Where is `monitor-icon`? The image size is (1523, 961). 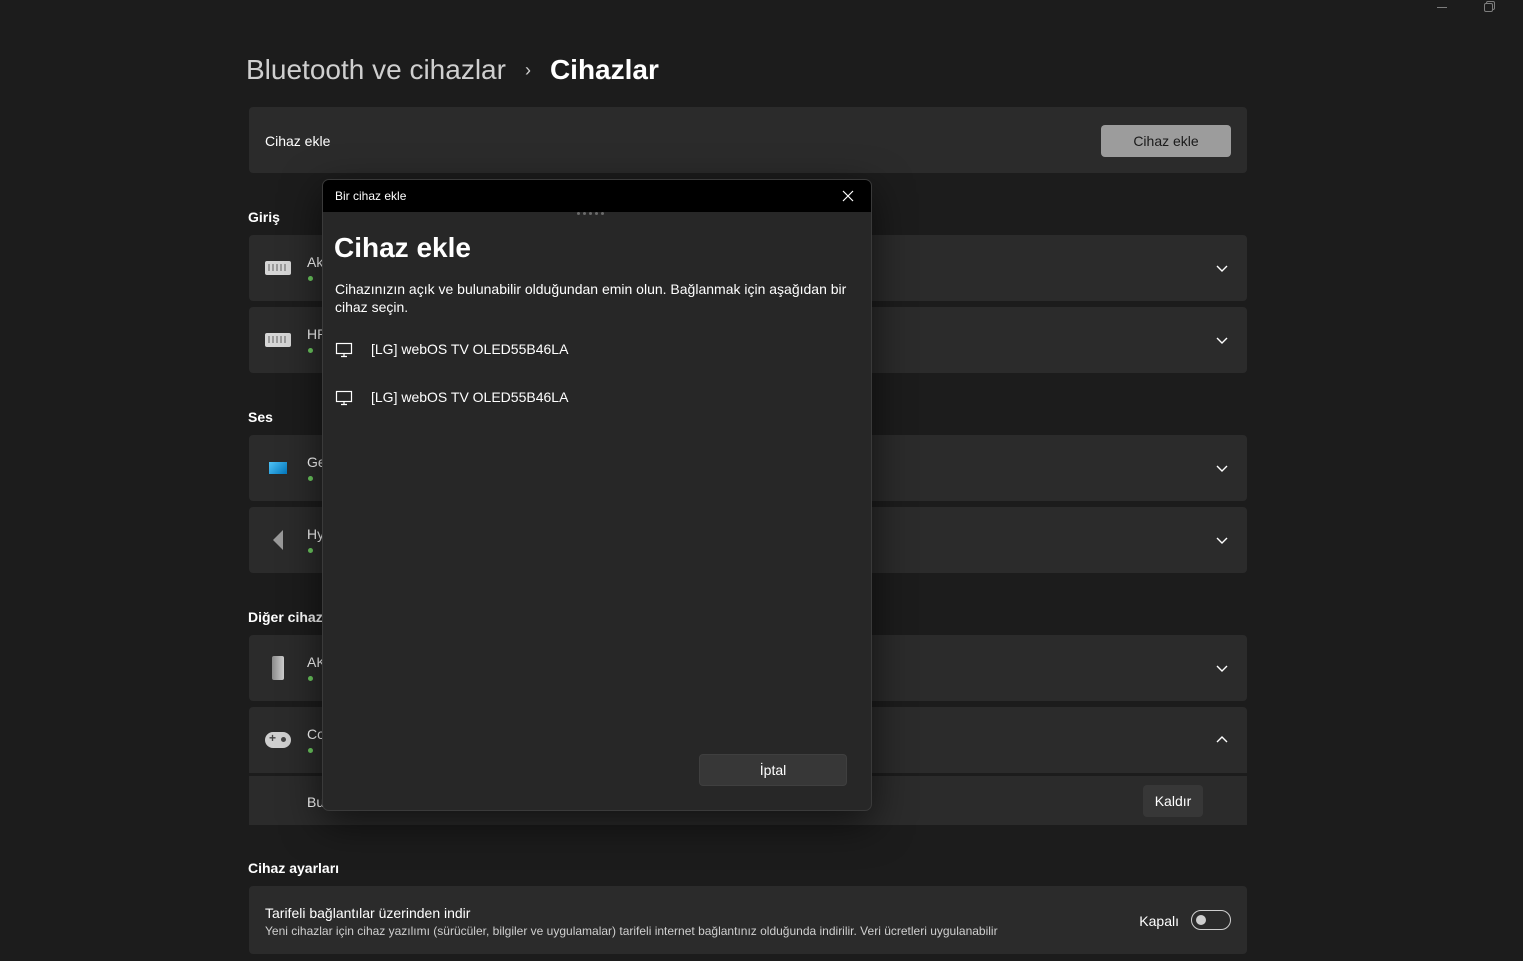 monitor-icon is located at coordinates (278, 468).